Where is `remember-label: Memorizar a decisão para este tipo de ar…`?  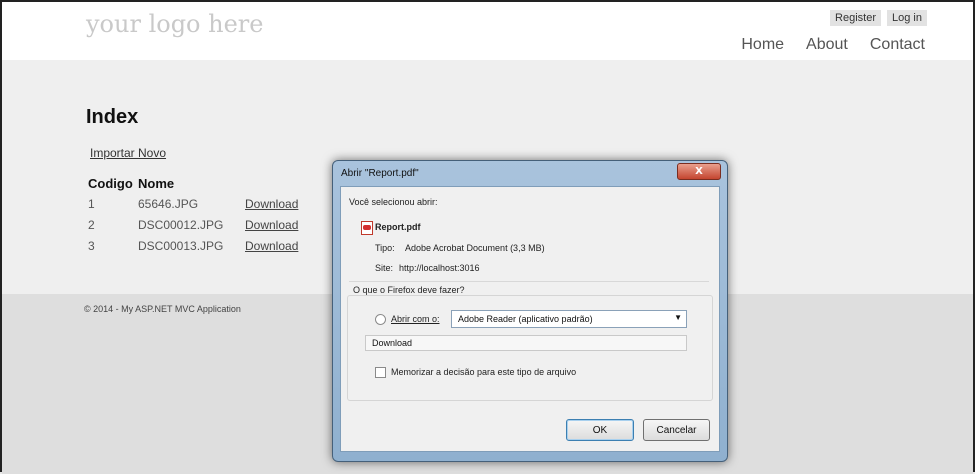 remember-label: Memorizar a decisão para este tipo de ar… is located at coordinates (483, 372).